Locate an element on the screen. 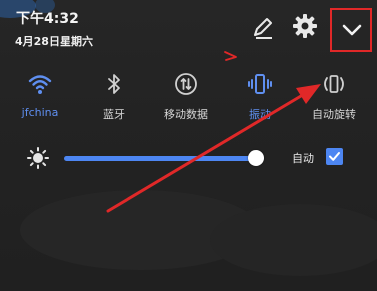  tile-wifi: jfchina is located at coordinates (40, 99).